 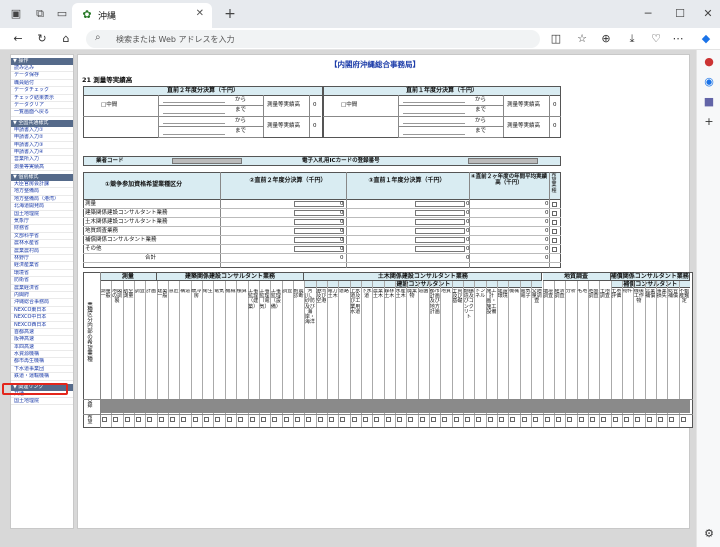 I want to click on sidebar-link: 地方整備局（港湾）, so click(x=42, y=200).